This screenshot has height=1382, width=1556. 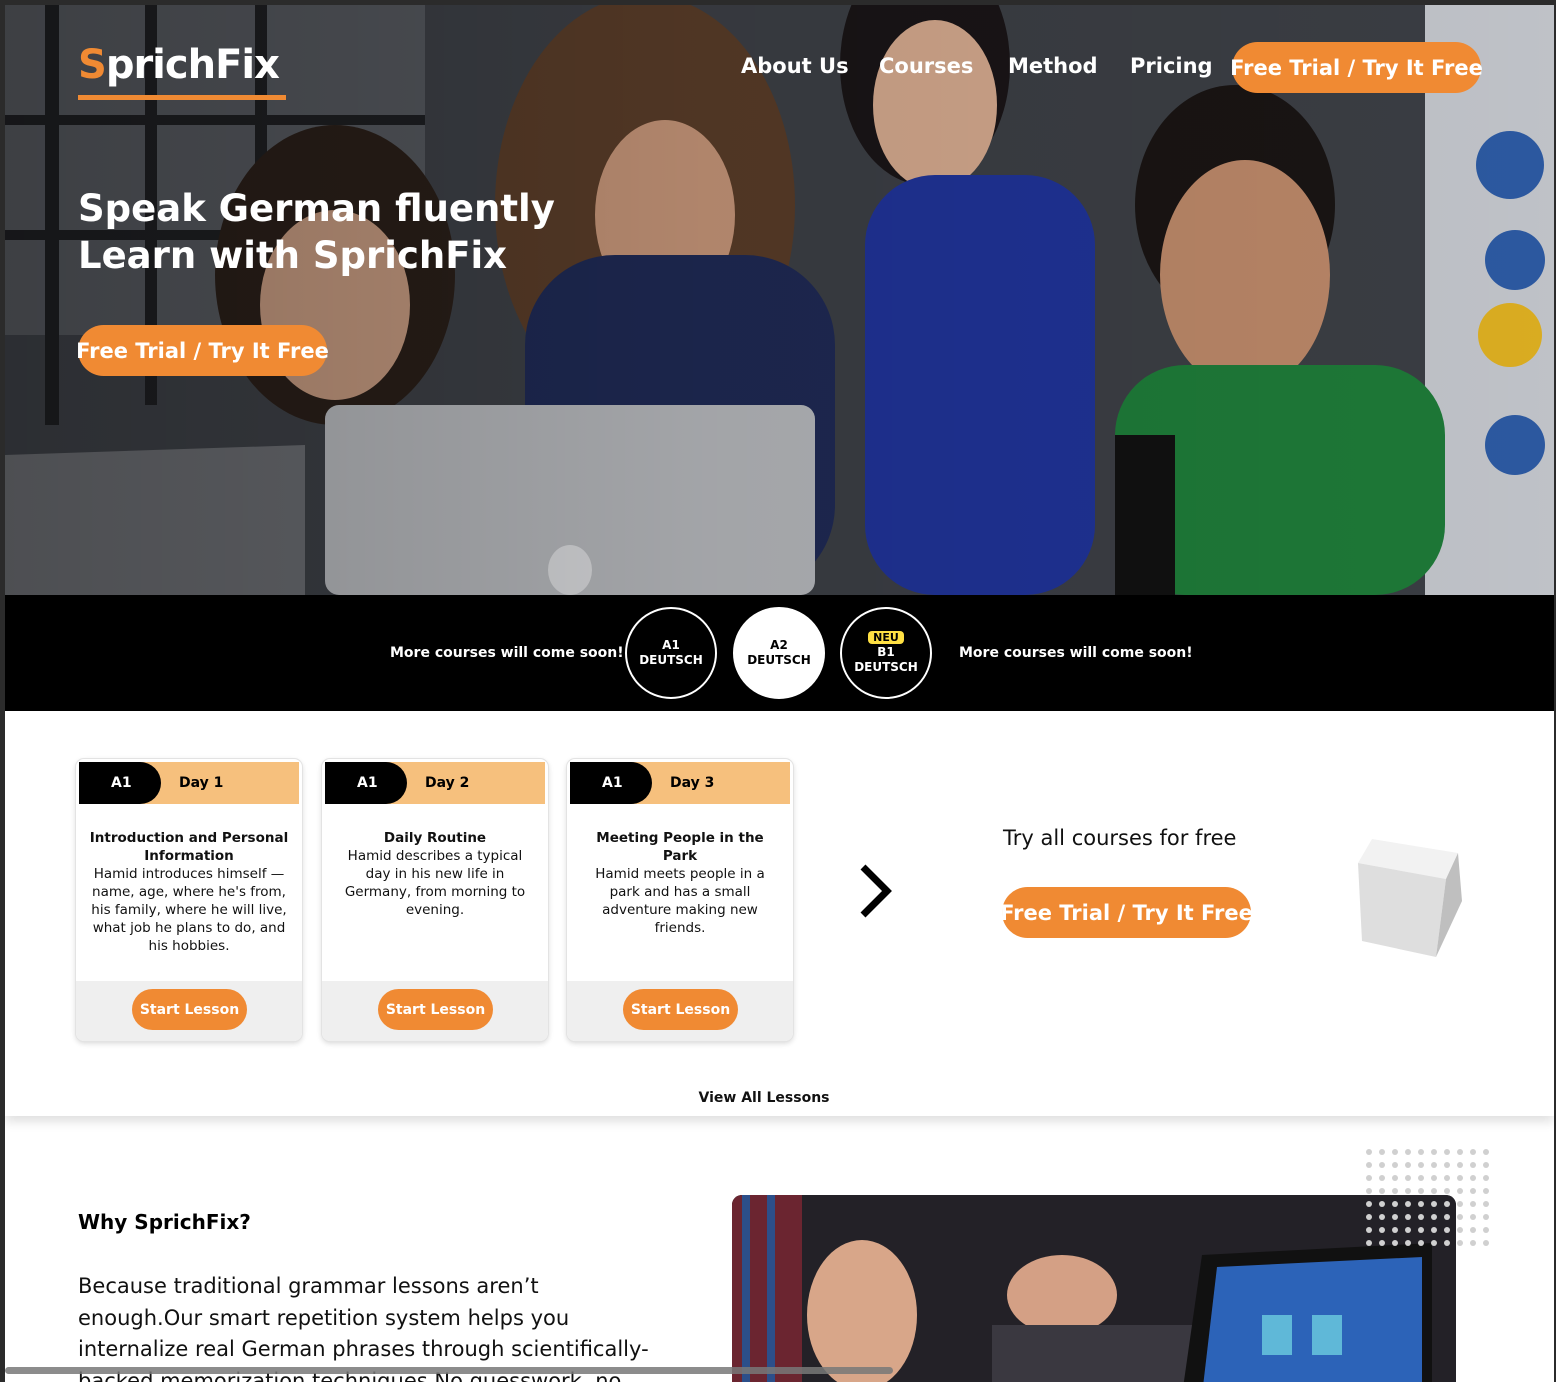 What do you see at coordinates (779, 660) in the screenshot?
I see `level-a2-label: DEUTSCH` at bounding box center [779, 660].